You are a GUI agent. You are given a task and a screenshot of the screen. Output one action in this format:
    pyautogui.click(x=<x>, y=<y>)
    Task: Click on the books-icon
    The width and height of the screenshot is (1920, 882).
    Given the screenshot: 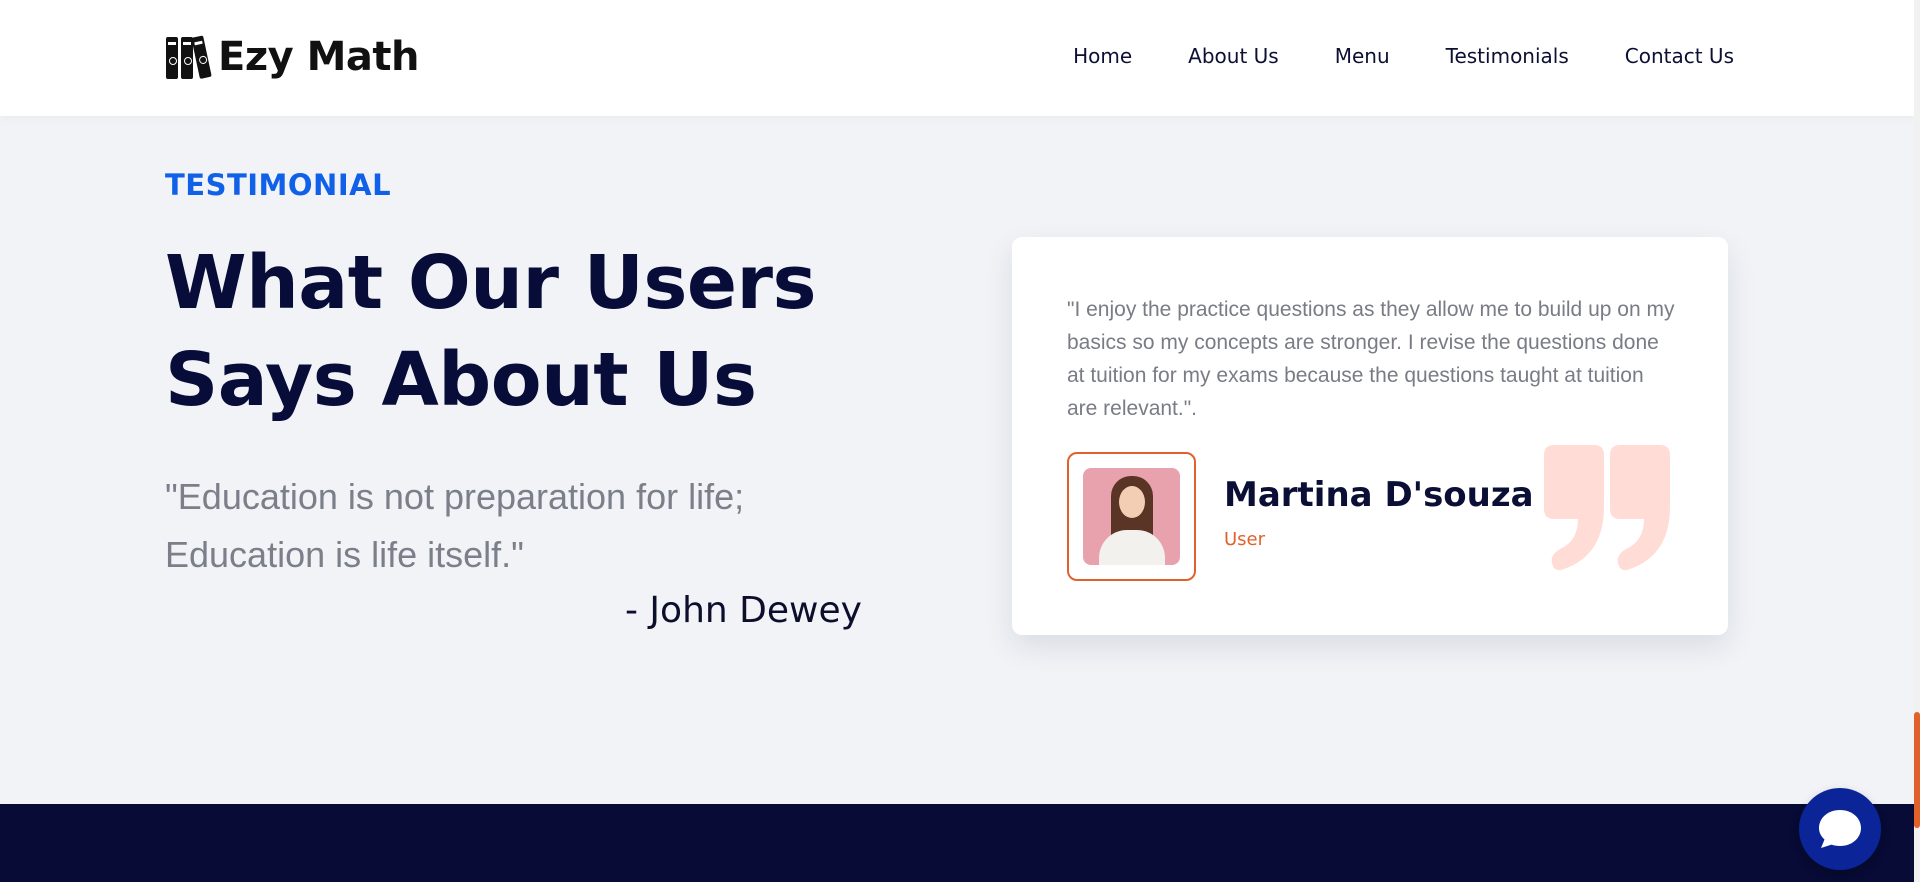 What is the action you would take?
    pyautogui.click(x=189, y=57)
    